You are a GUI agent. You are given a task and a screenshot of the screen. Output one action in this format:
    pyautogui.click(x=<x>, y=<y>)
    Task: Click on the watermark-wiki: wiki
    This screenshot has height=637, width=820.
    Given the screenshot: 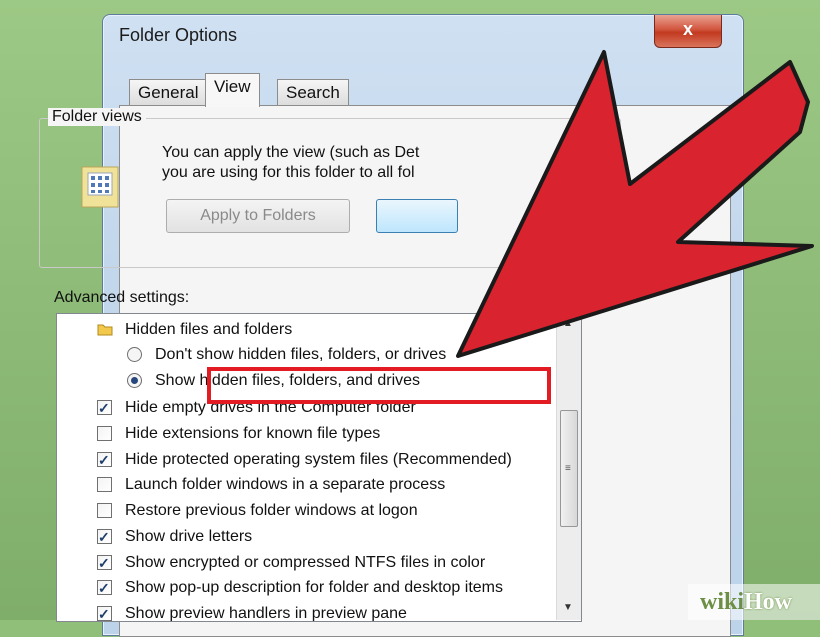 What is the action you would take?
    pyautogui.click(x=722, y=602)
    